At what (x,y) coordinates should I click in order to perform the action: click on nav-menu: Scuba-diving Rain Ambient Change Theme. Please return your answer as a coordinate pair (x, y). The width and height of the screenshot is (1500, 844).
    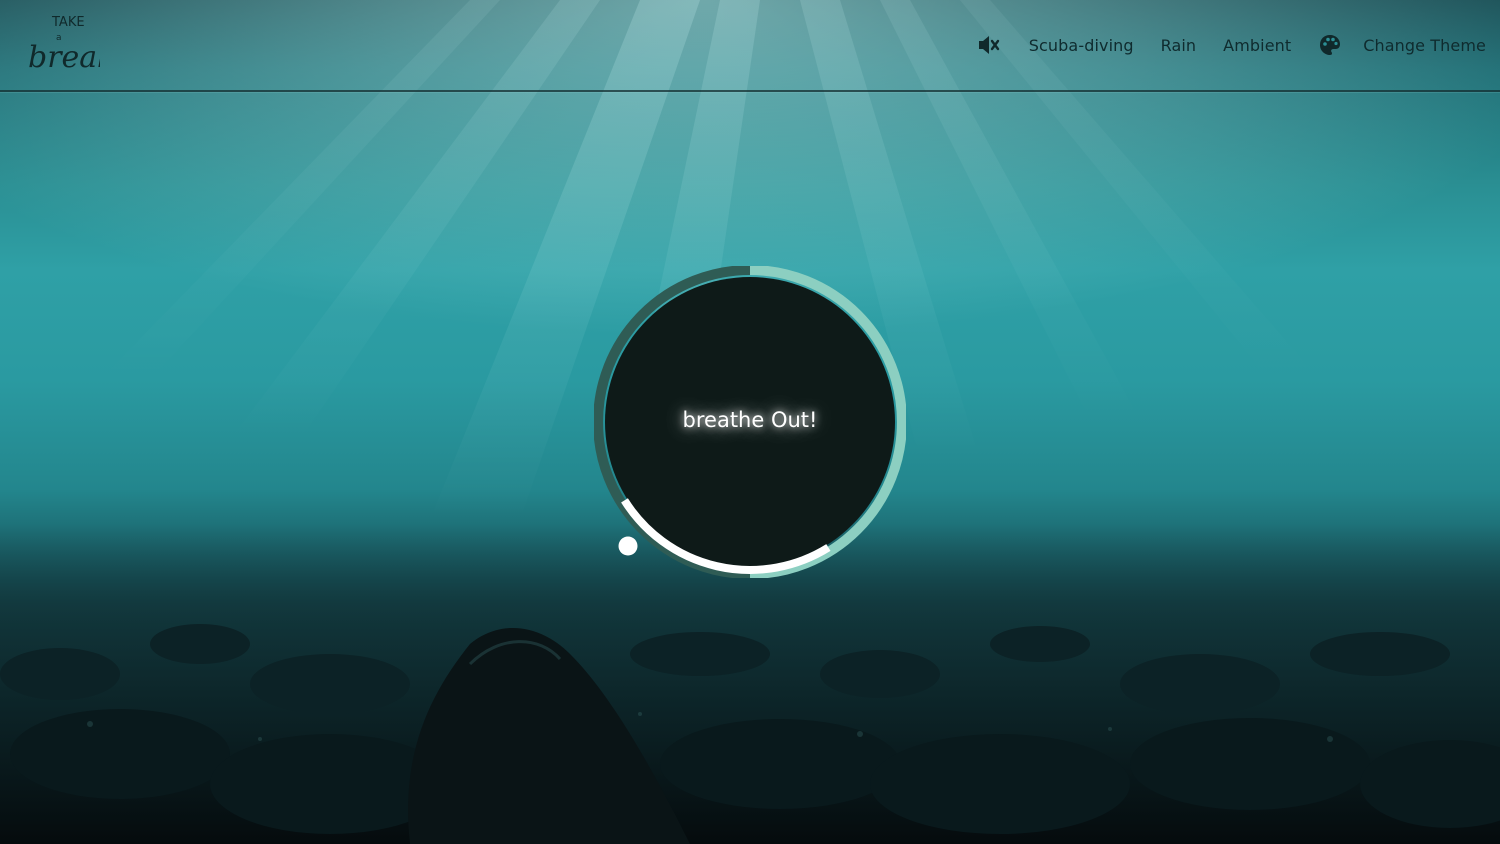
    Looking at the image, I should click on (1231, 45).